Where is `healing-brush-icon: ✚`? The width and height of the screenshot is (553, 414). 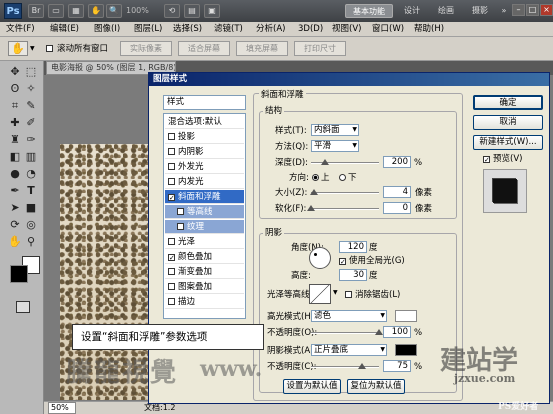 healing-brush-icon: ✚ is located at coordinates (15, 123).